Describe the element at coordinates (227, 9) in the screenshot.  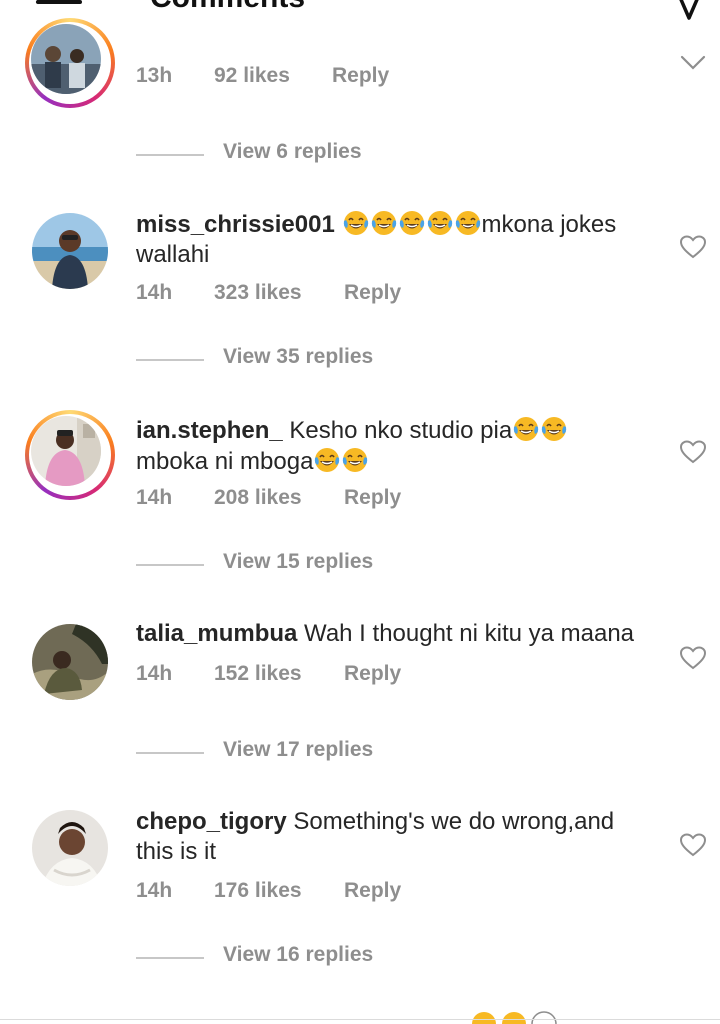
I see `page-title: Comments` at that location.